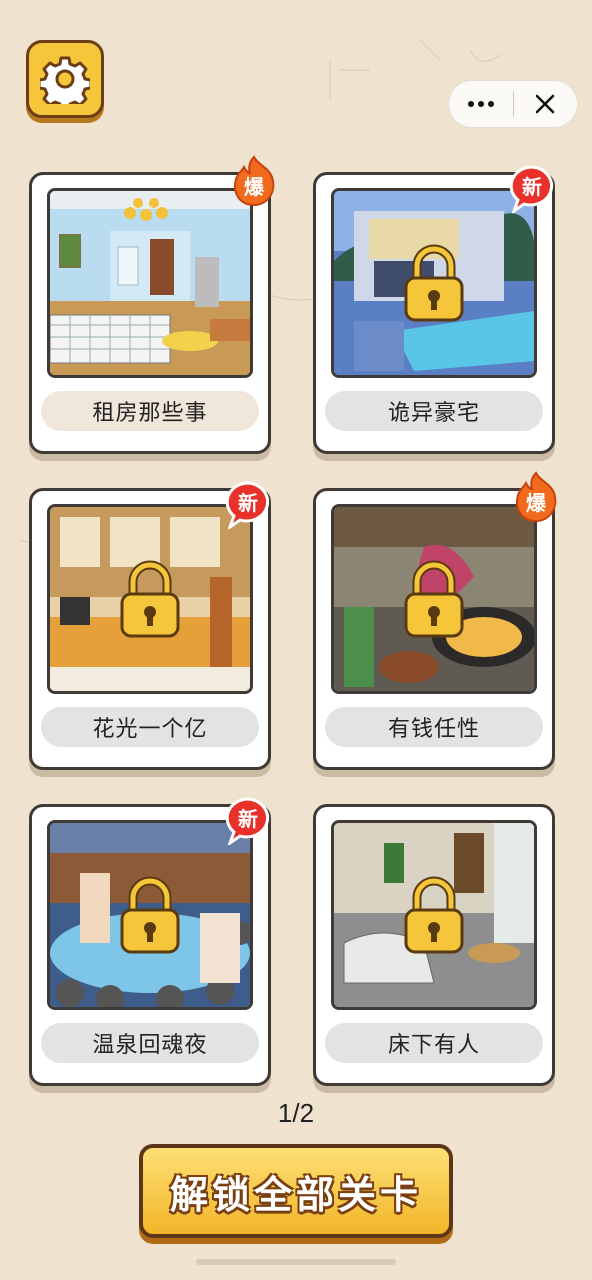 The width and height of the screenshot is (592, 1280). I want to click on level-title: 花光一个亿, so click(150, 727).